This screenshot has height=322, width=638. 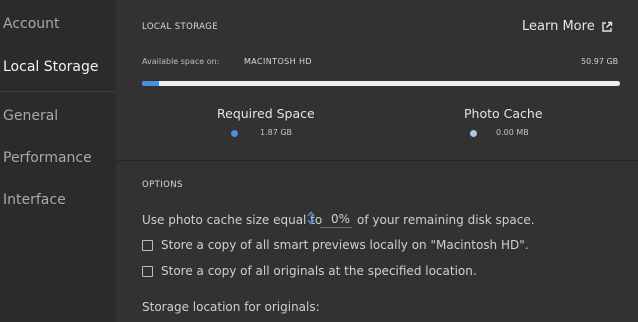 What do you see at coordinates (377, 160) in the screenshot?
I see `section-divider` at bounding box center [377, 160].